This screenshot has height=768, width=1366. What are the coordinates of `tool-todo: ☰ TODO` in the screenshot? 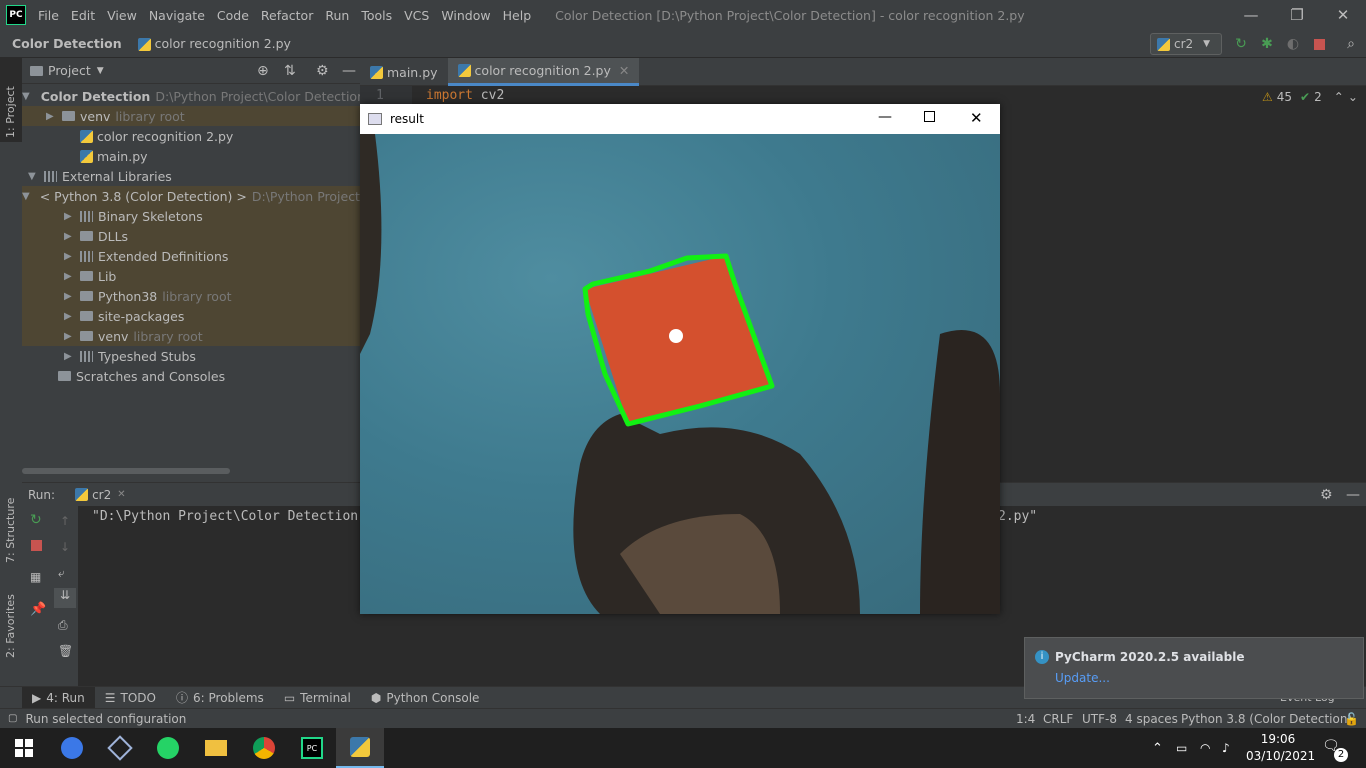 It's located at (130, 698).